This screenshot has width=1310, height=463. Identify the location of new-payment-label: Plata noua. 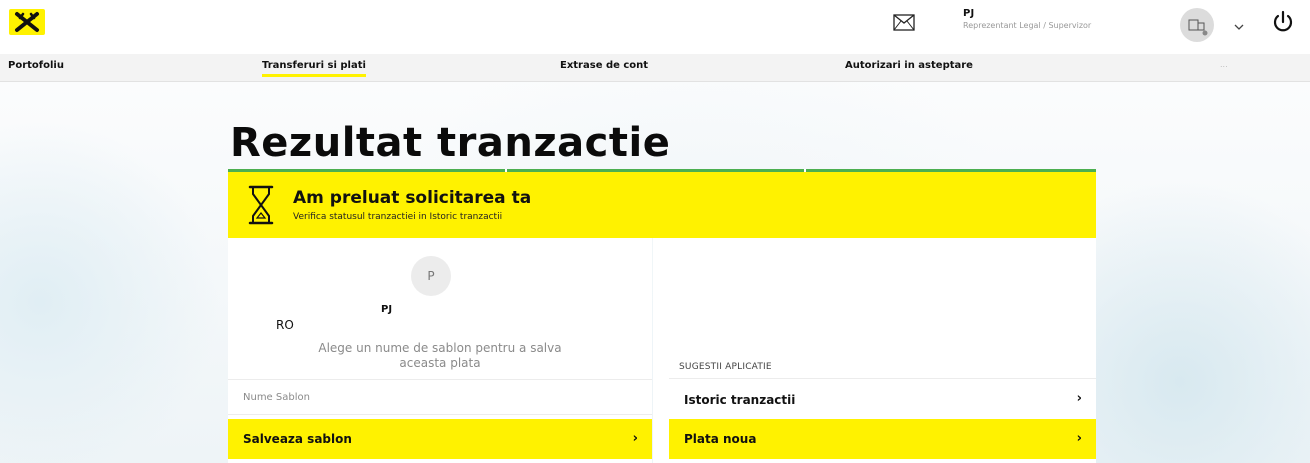
(720, 439).